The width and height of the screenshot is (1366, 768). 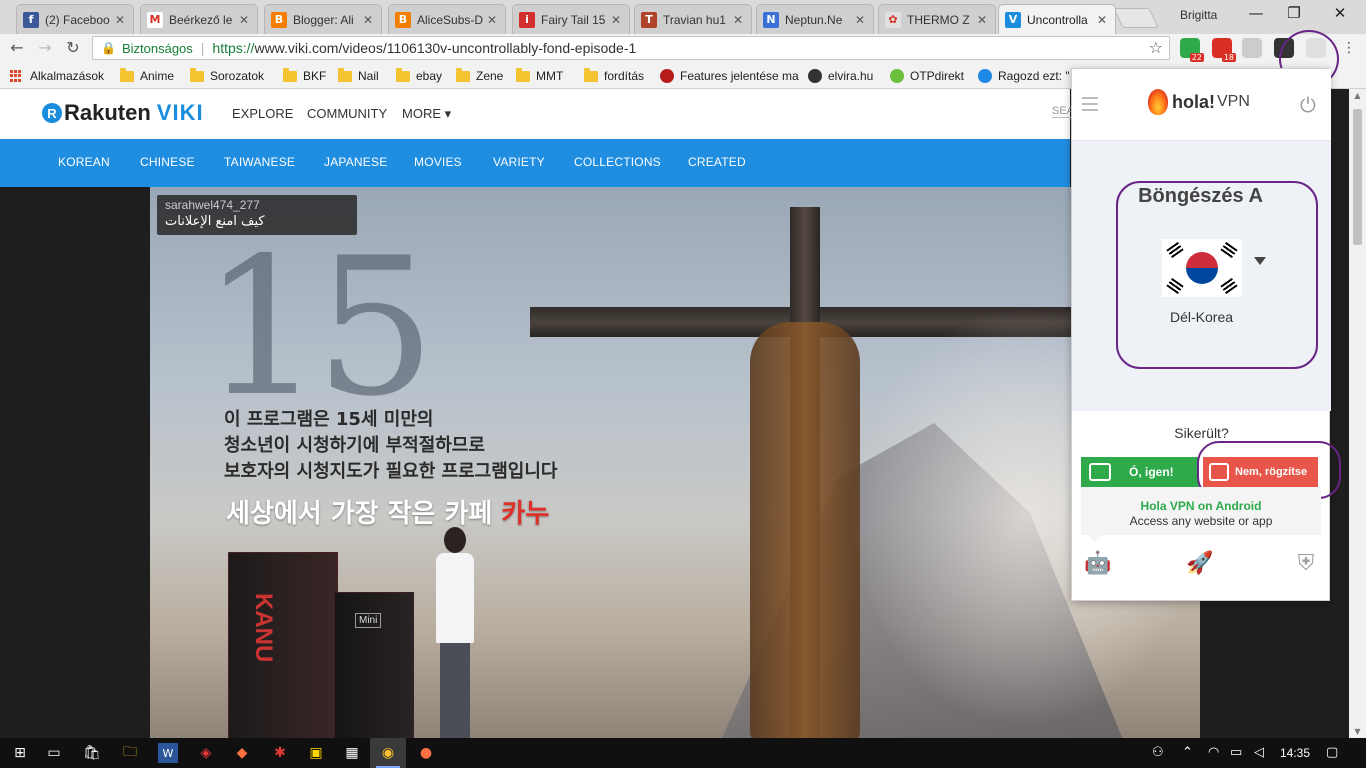 I want to click on yes-button: Ó, igen!, so click(x=1140, y=472).